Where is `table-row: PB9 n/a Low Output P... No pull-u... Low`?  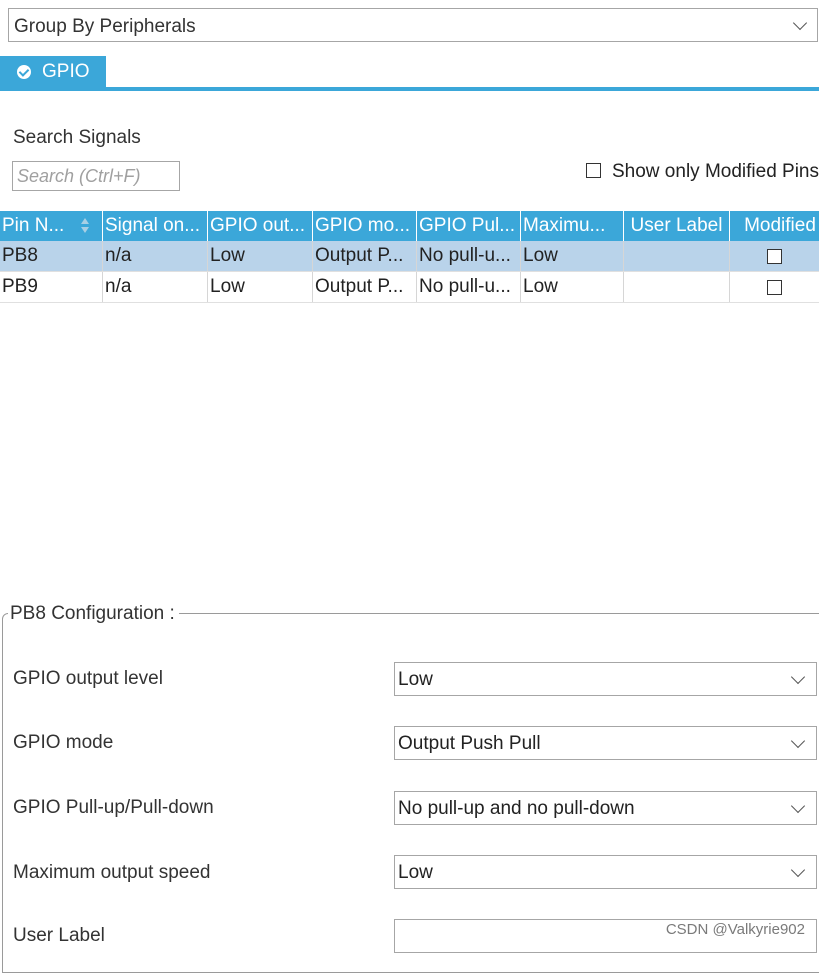 table-row: PB9 n/a Low Output P... No pull-u... Low is located at coordinates (409, 287).